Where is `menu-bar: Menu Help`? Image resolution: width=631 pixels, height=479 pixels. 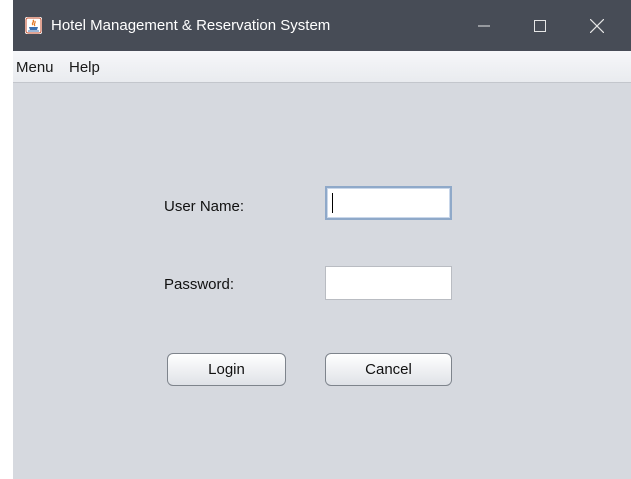 menu-bar: Menu Help is located at coordinates (322, 67).